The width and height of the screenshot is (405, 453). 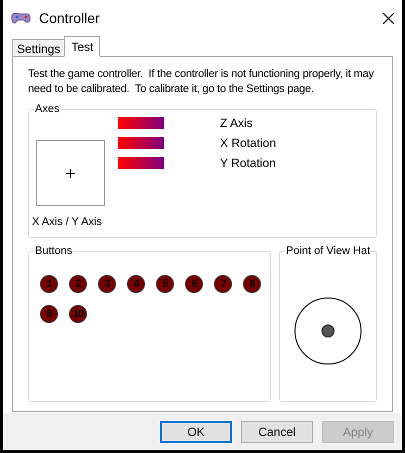 I want to click on button-indicator: 1, so click(x=49, y=284).